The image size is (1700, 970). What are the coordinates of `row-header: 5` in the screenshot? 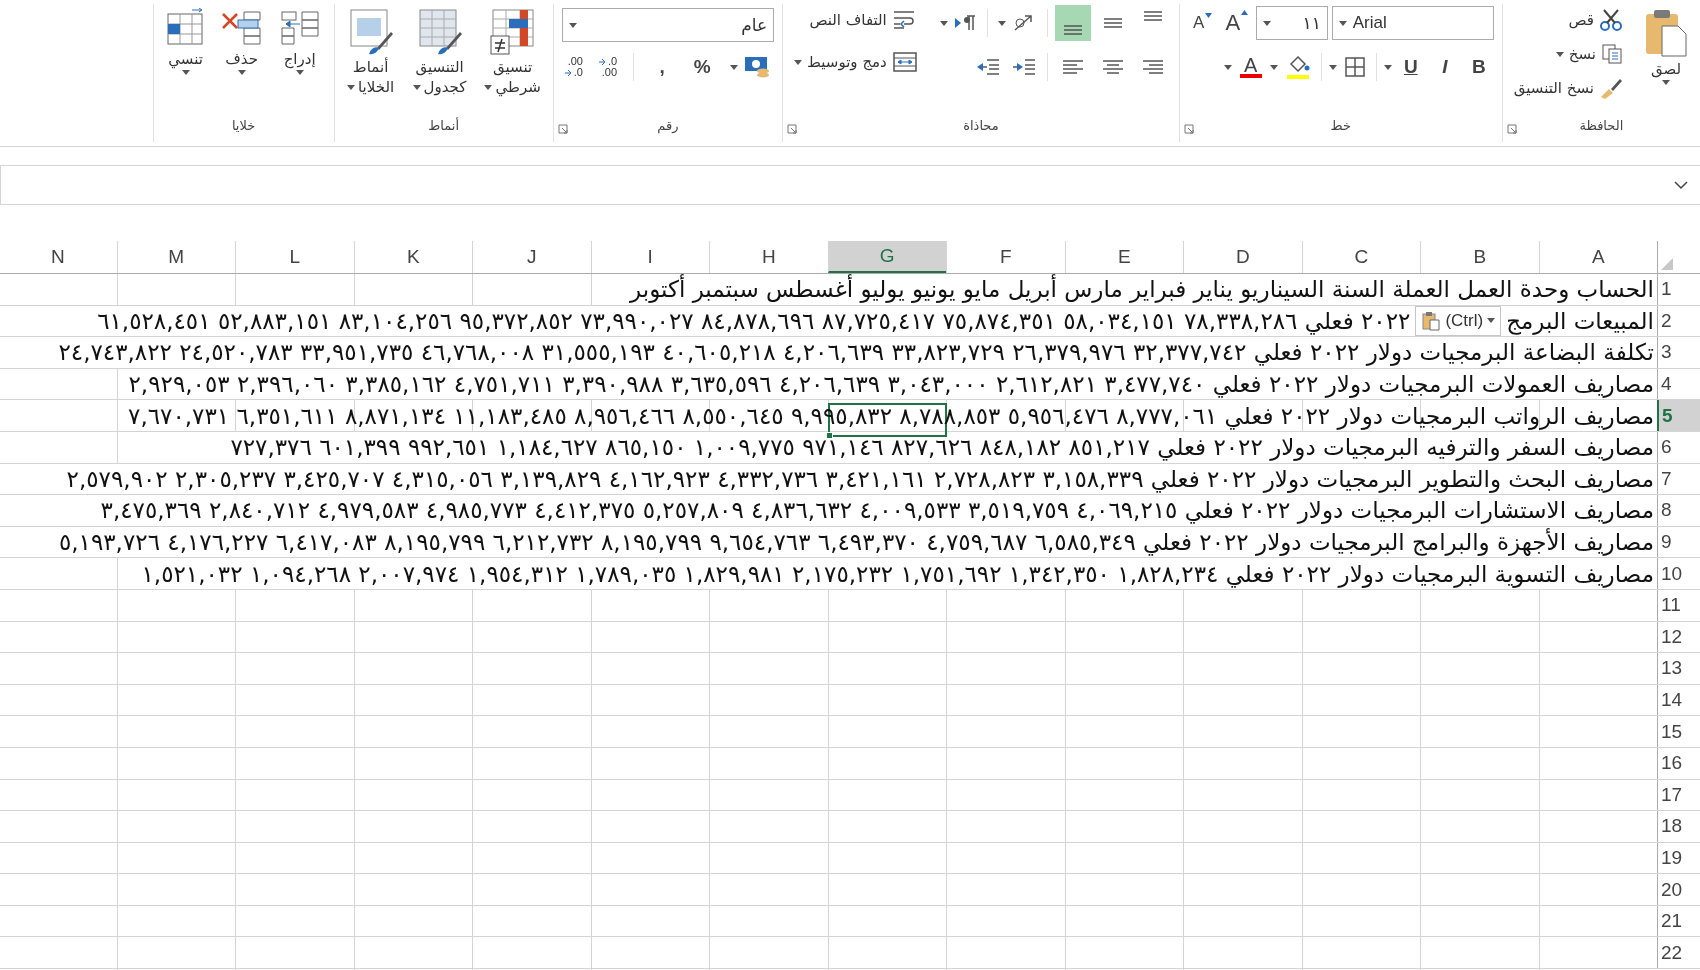 It's located at (1678, 415).